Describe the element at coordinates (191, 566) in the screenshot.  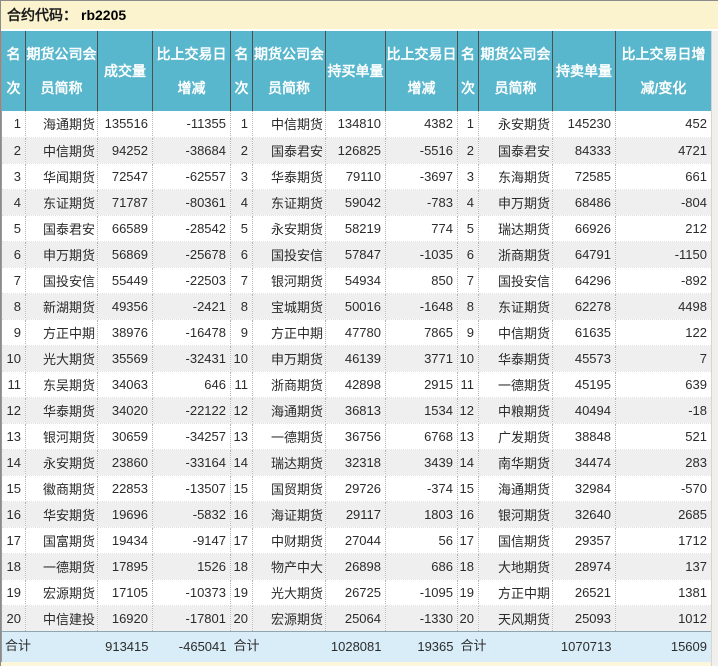
I see `volume-change-cell: 1526` at that location.